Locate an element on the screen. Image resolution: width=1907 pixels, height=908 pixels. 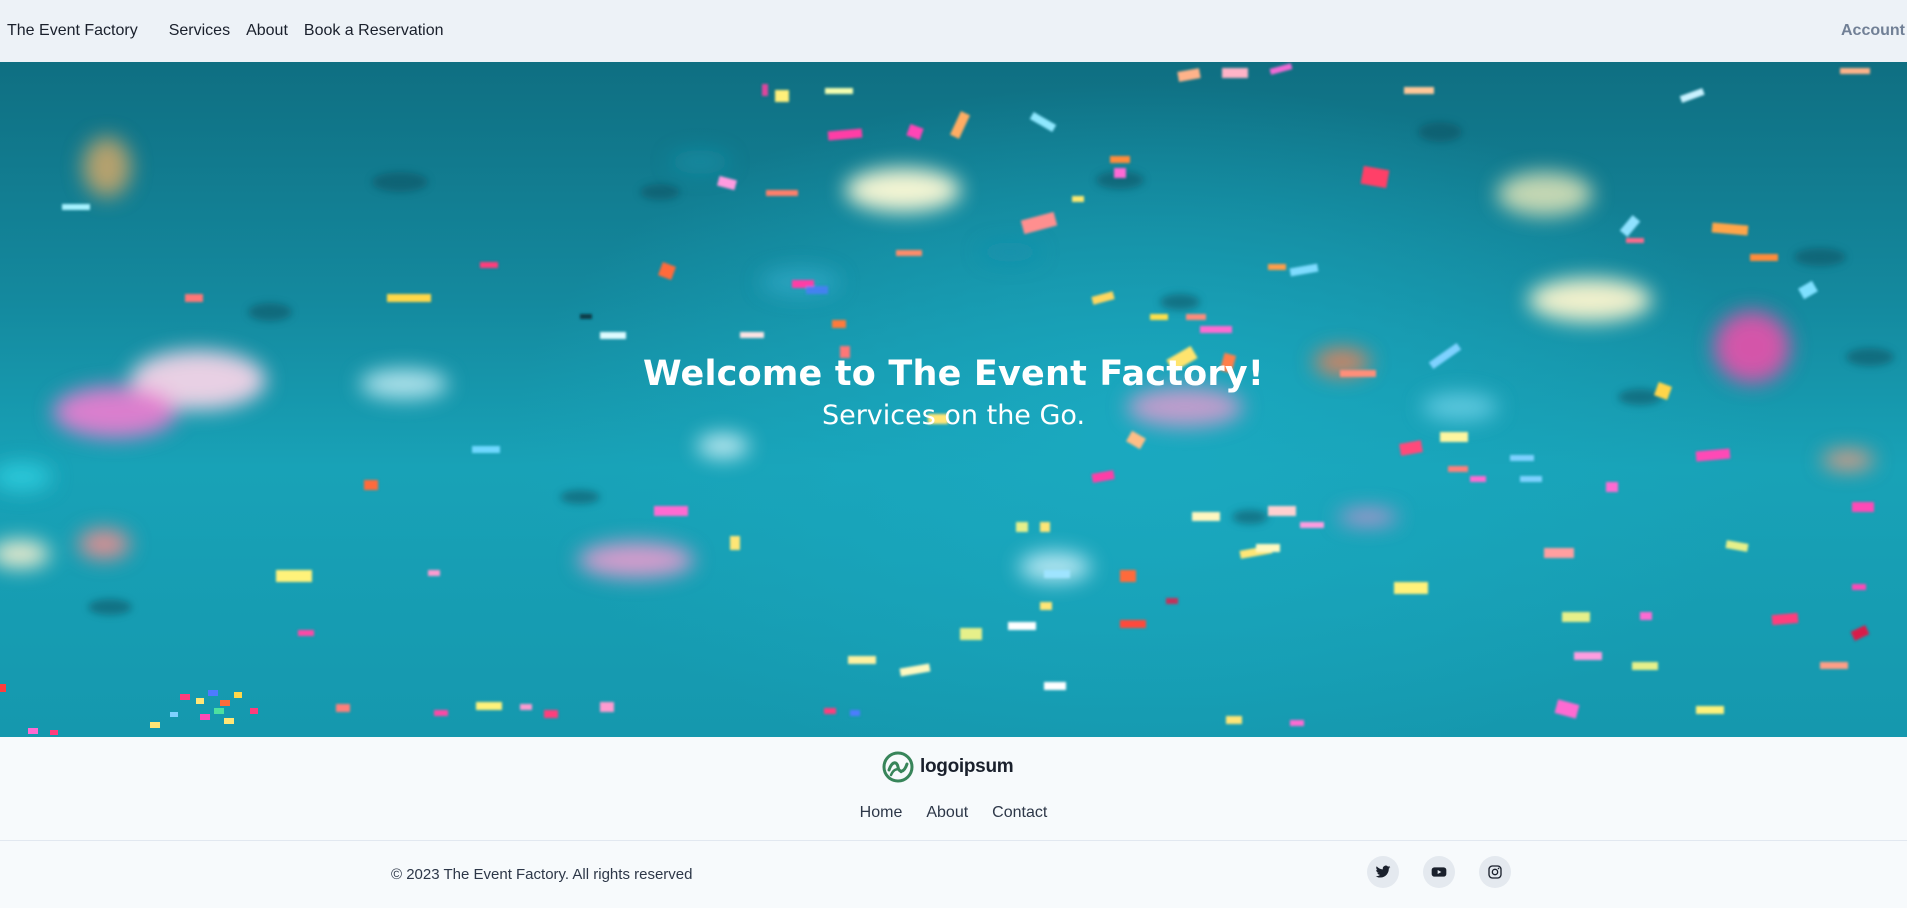
footer: logoipsum Home About Contact is located at coordinates (953, 789).